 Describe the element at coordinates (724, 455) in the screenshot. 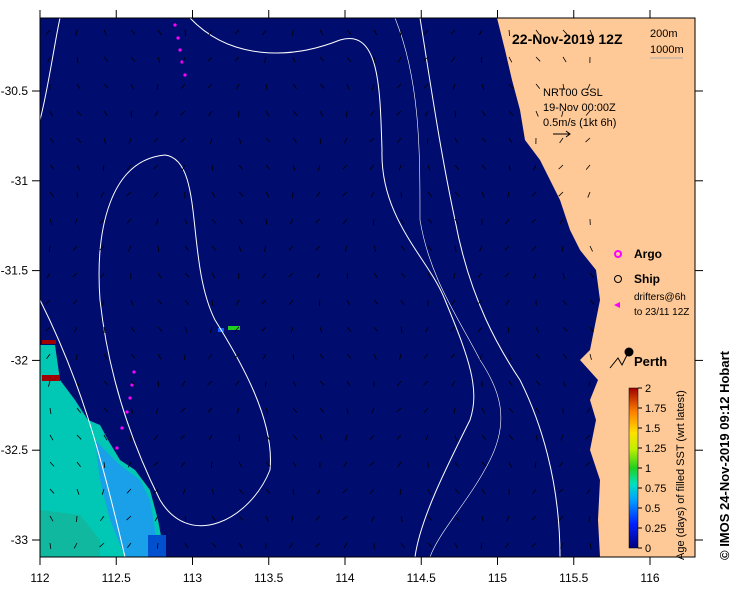

I see `credit: © IMOS 24-Nov-2019 09:12 Hobart` at that location.